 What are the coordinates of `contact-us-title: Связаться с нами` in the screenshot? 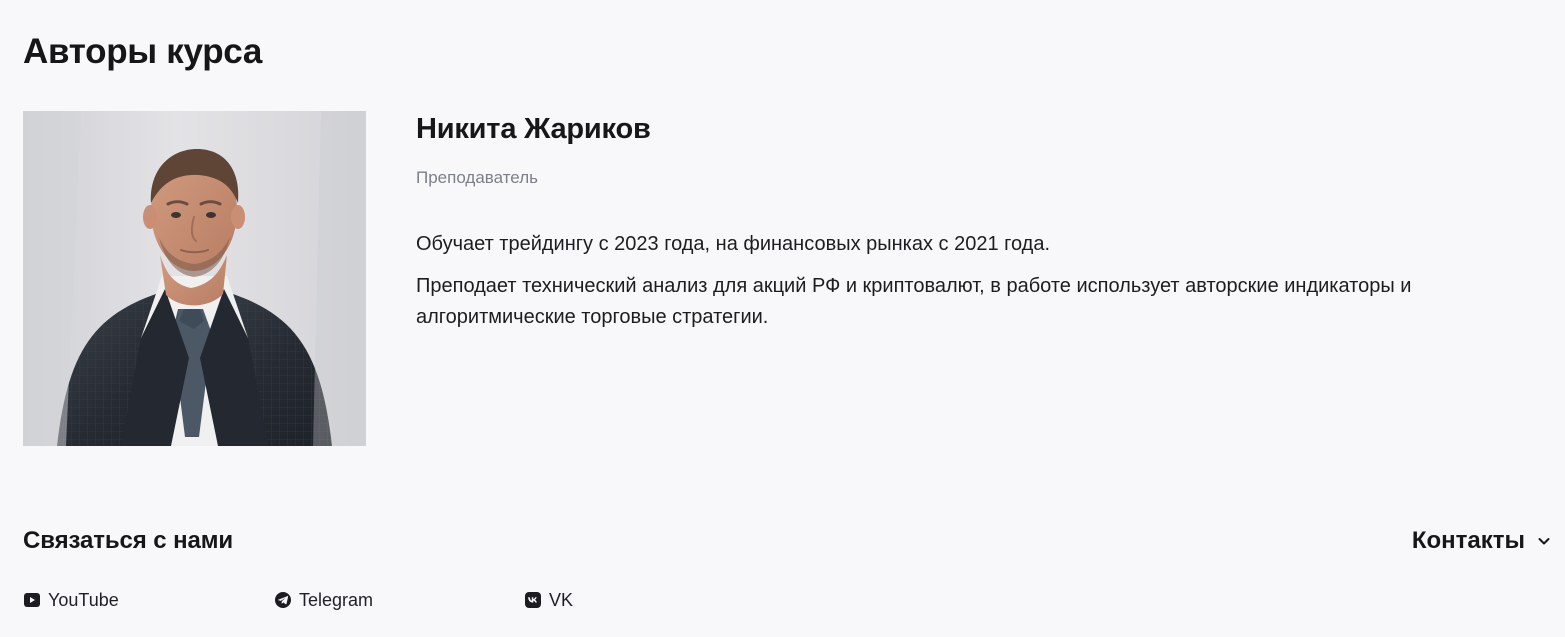 It's located at (128, 540).